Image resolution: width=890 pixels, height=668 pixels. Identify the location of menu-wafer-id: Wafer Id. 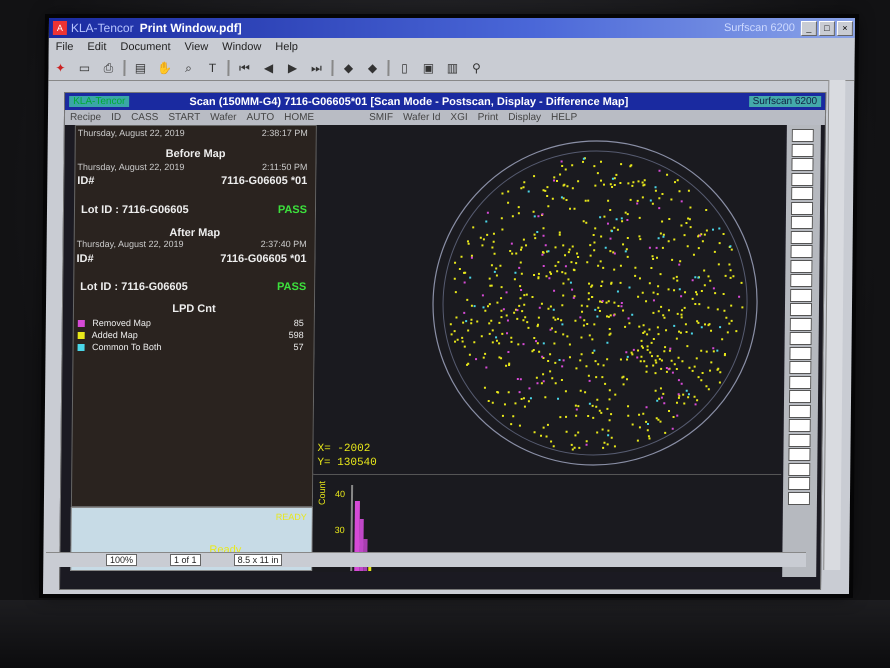
(422, 117).